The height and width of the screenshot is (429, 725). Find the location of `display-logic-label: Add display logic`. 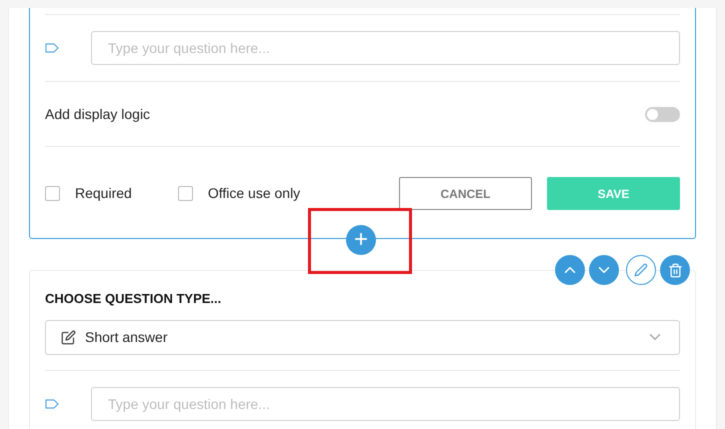

display-logic-label: Add display logic is located at coordinates (97, 114).